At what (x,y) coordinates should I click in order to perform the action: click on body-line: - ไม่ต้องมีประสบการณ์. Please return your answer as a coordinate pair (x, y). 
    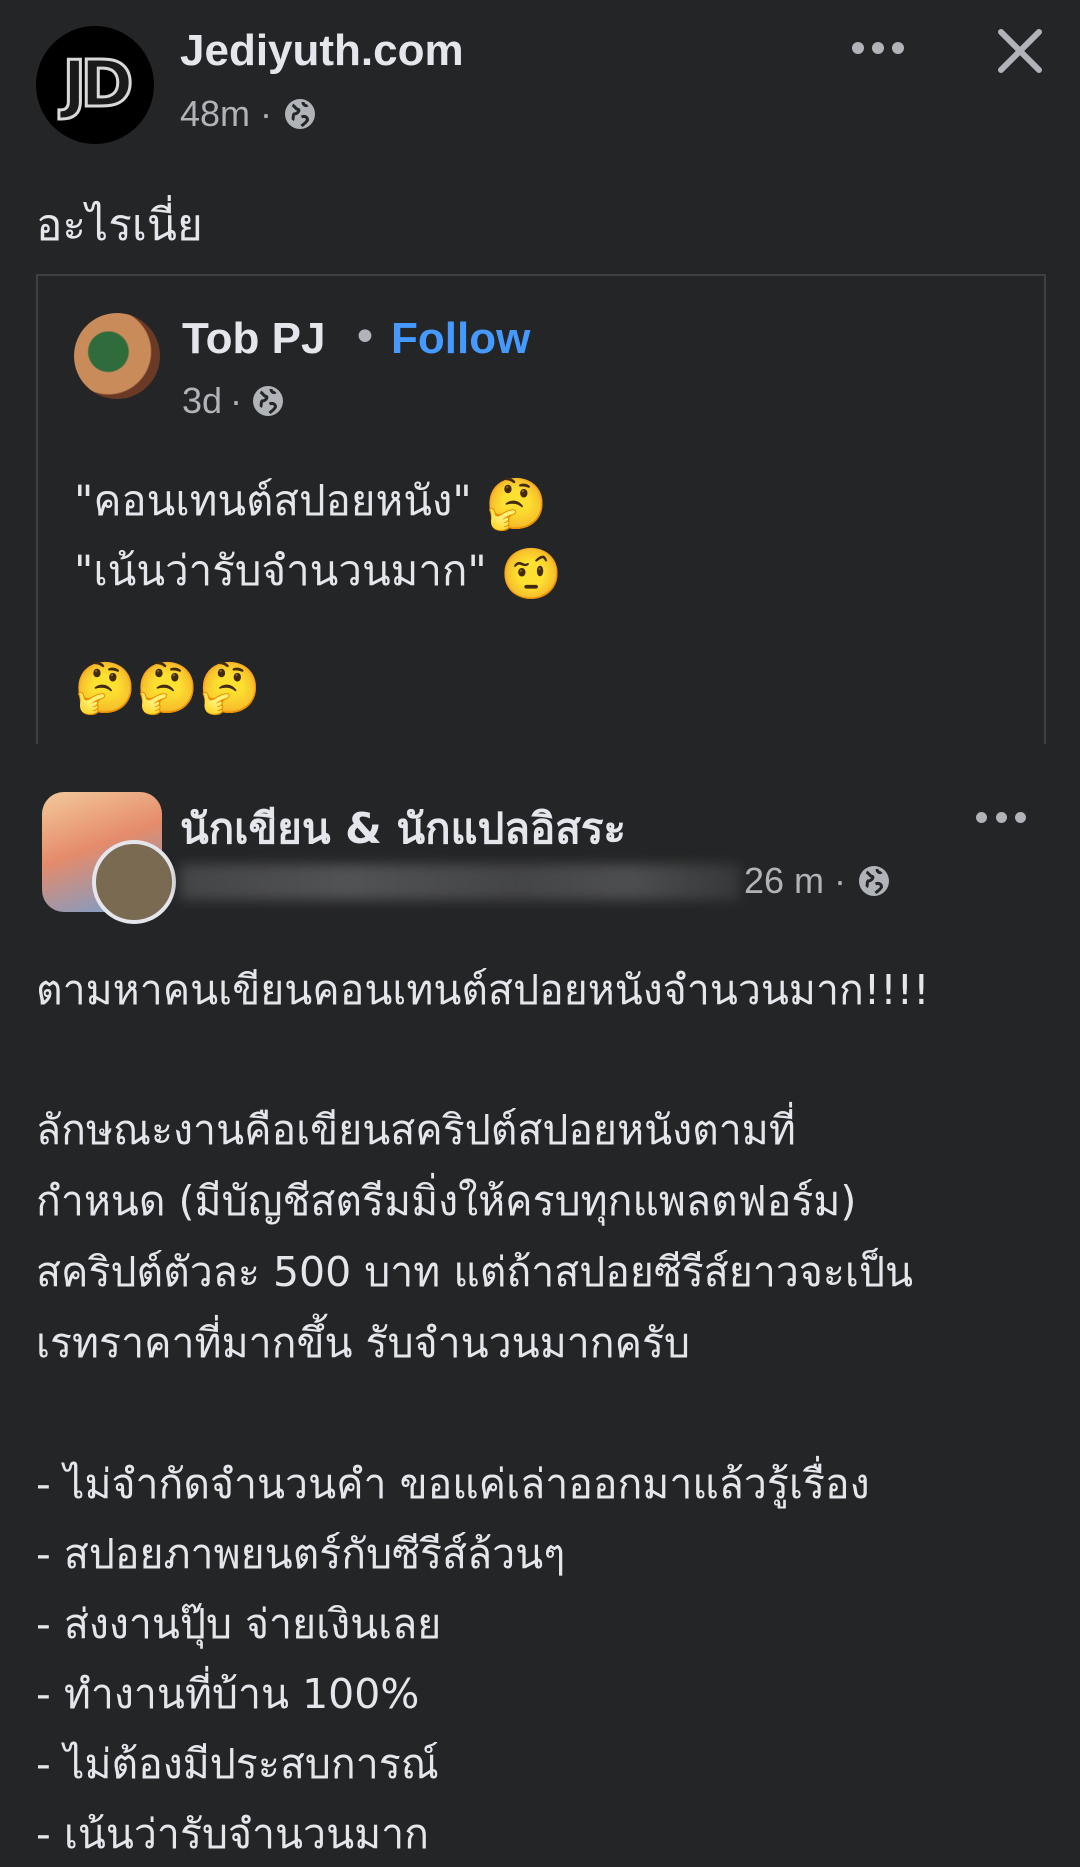
    Looking at the image, I should click on (237, 1764).